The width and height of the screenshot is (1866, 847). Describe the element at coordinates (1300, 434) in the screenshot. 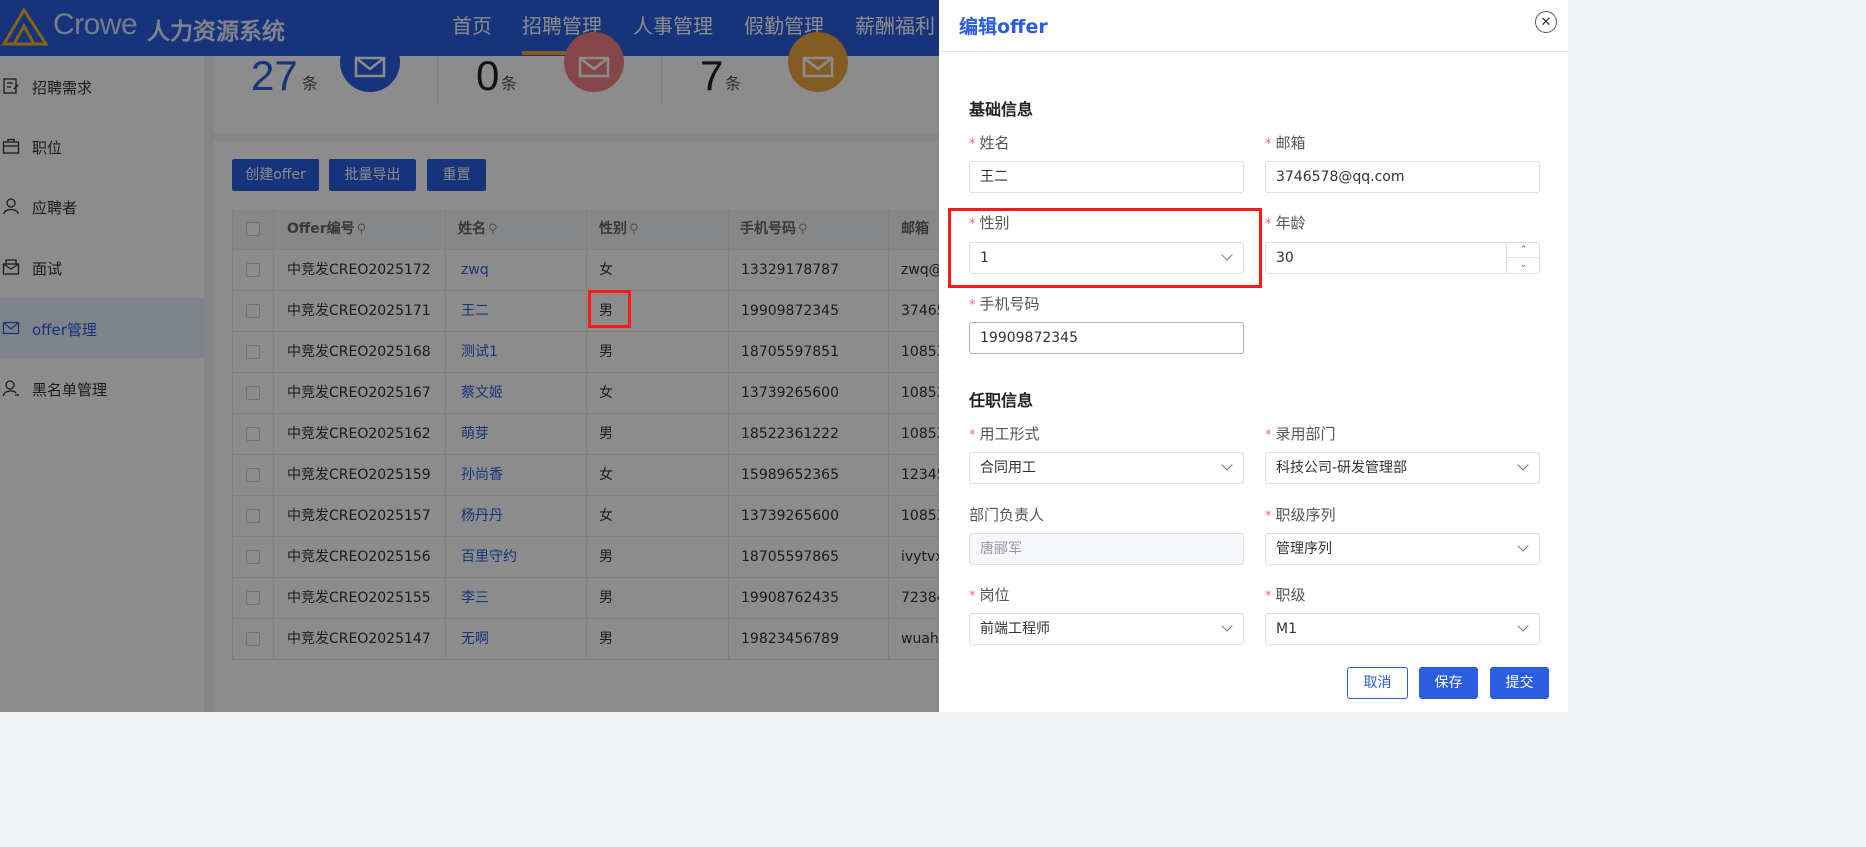

I see `field-label-department: * 录用部门` at that location.